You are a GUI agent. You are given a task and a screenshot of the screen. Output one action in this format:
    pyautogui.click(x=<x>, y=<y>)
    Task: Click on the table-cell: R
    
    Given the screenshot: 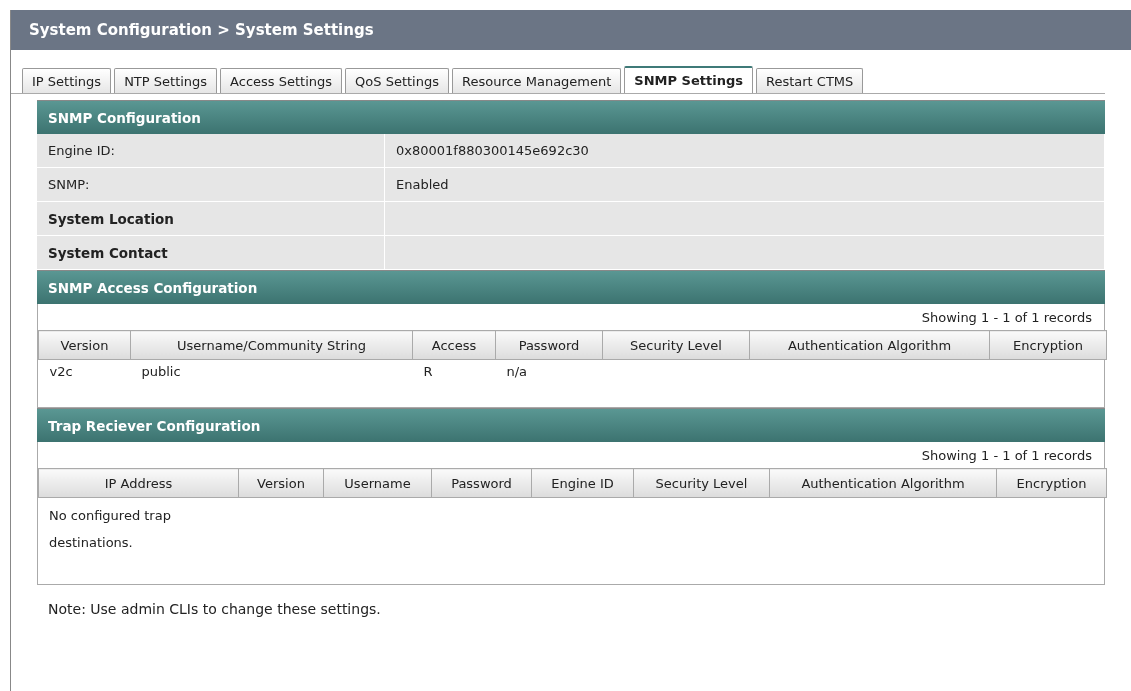 What is the action you would take?
    pyautogui.click(x=454, y=371)
    